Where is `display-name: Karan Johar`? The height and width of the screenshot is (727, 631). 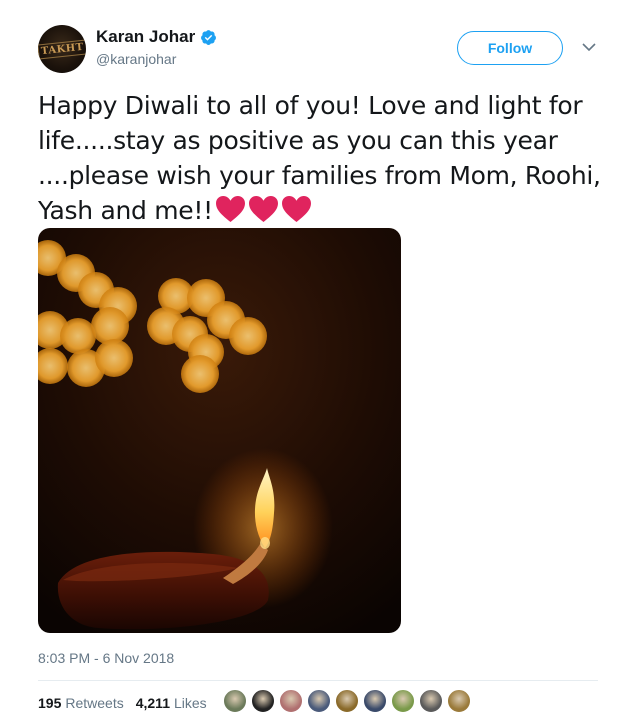
display-name: Karan Johar is located at coordinates (145, 37).